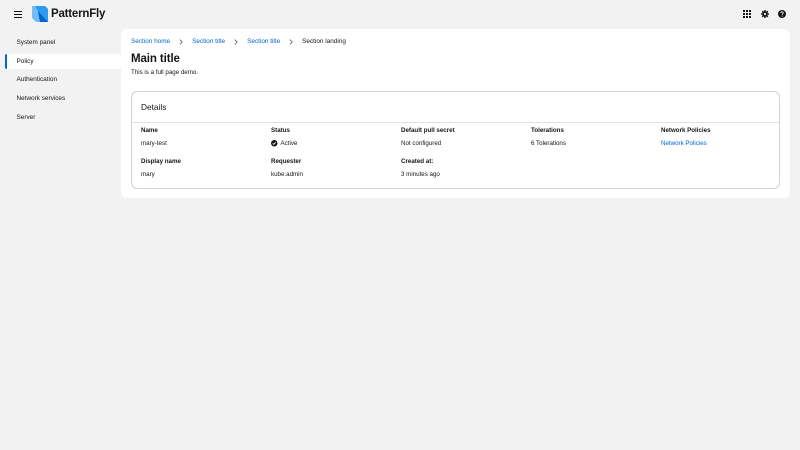 The width and height of the screenshot is (800, 450). I want to click on field-name: Name mary-test, so click(154, 137).